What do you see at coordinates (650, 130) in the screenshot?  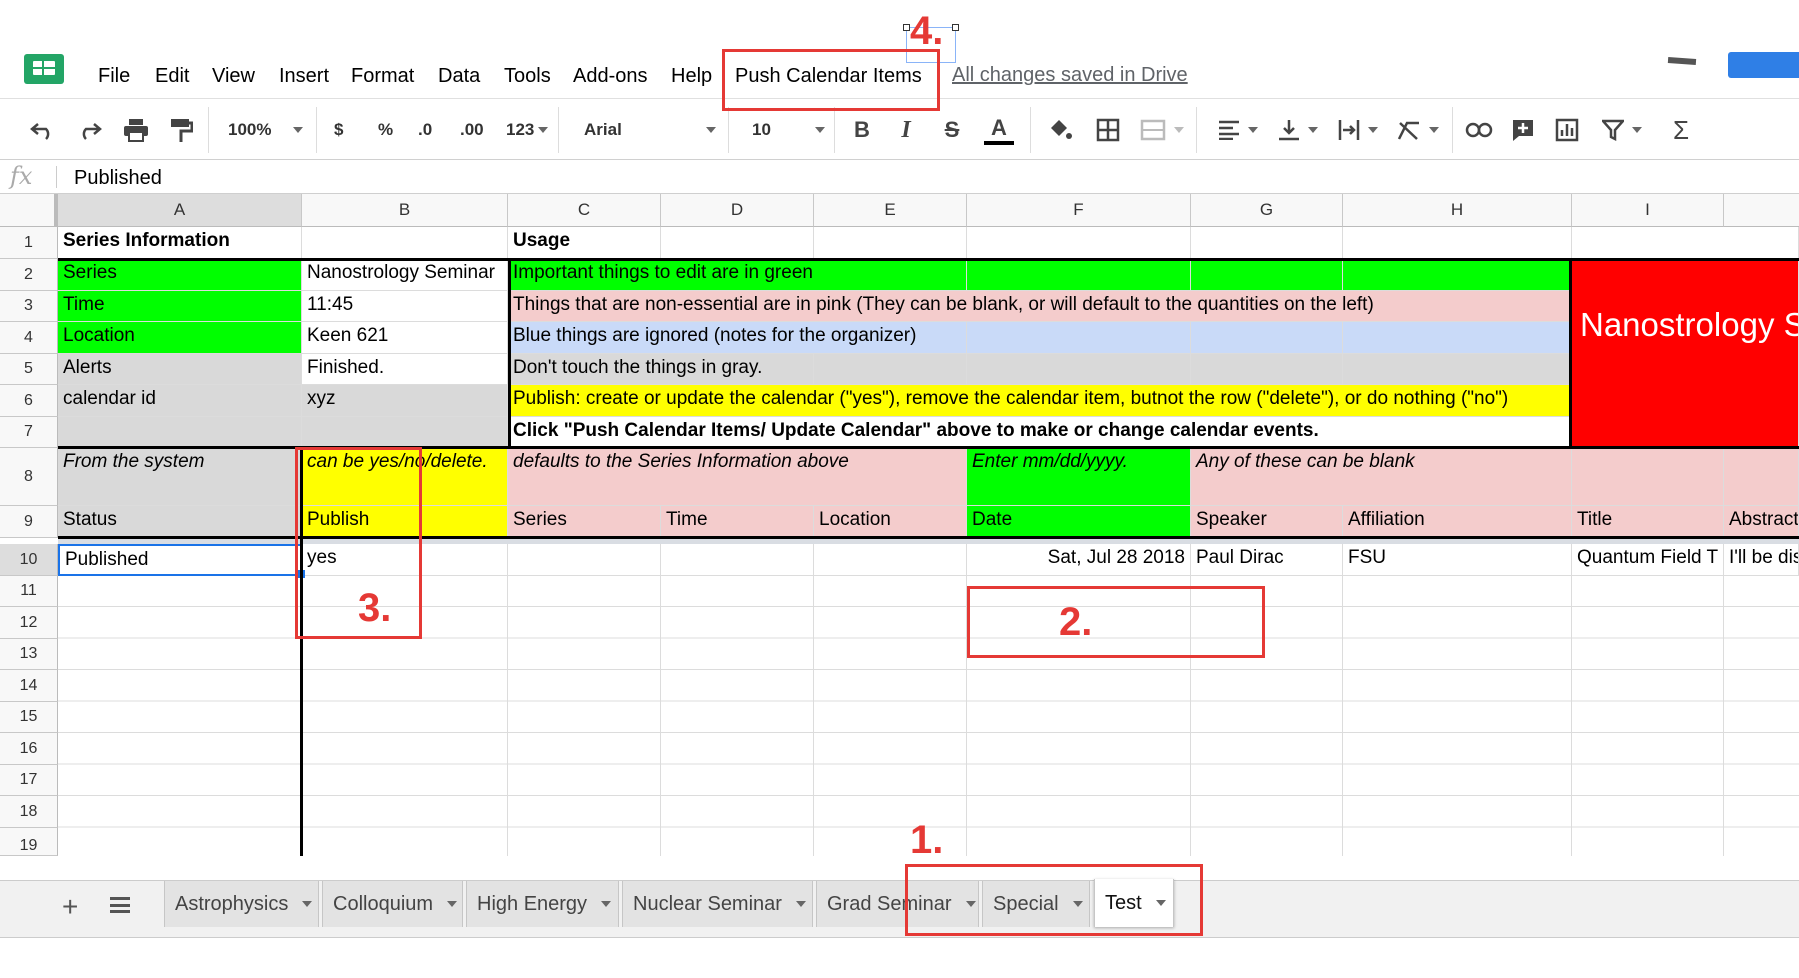 I see `font-family-select: Arial` at bounding box center [650, 130].